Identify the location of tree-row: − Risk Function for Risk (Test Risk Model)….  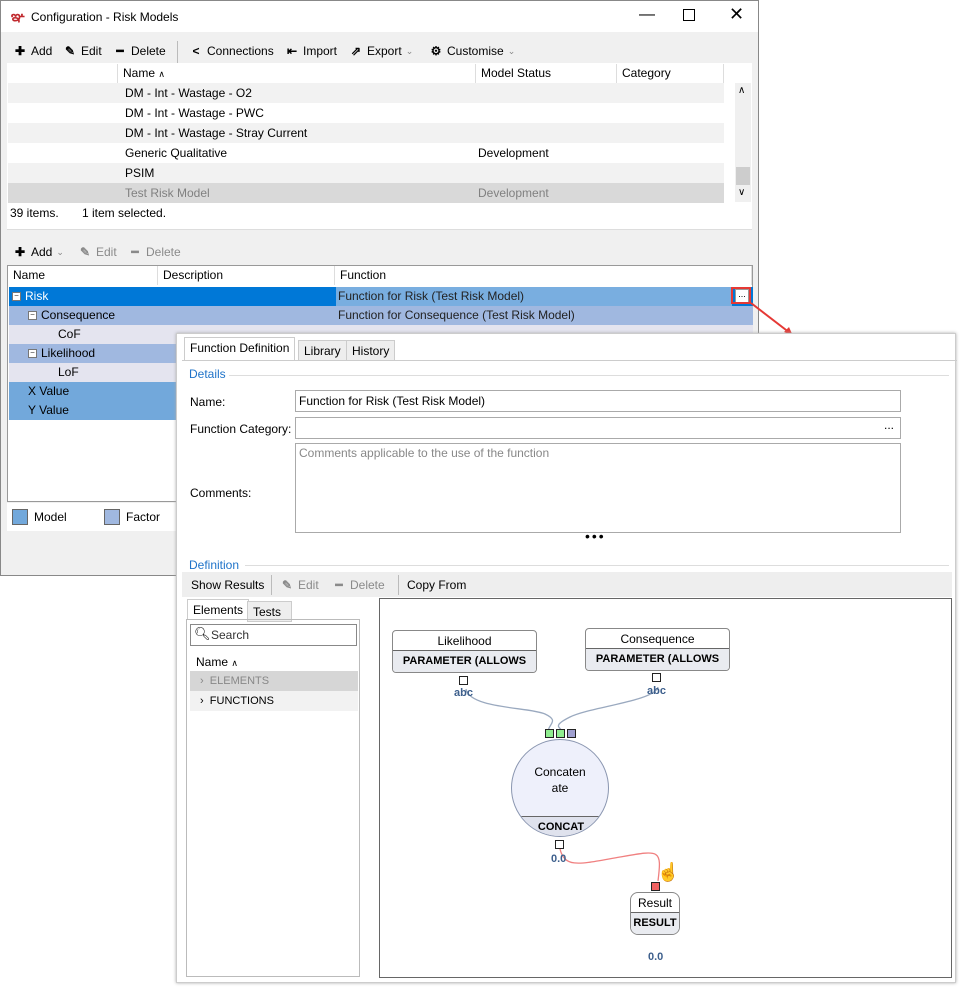
(381, 296).